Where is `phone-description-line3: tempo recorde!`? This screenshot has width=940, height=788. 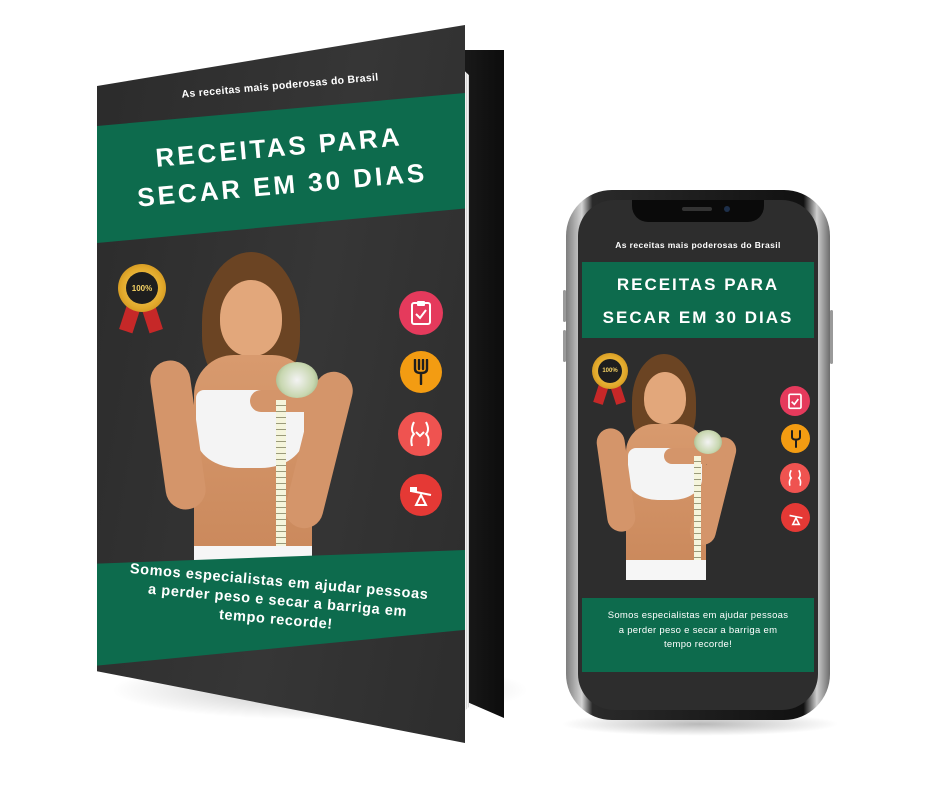 phone-description-line3: tempo recorde! is located at coordinates (698, 644).